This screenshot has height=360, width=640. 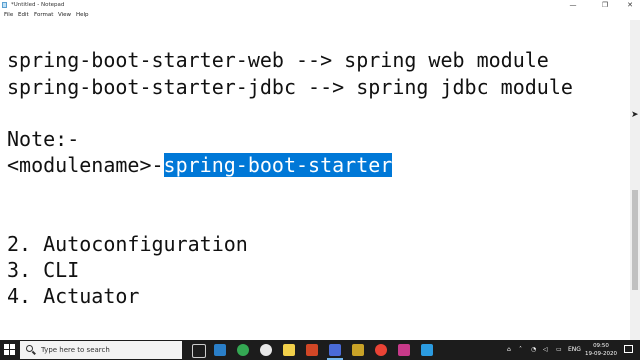 What do you see at coordinates (630, 5) in the screenshot?
I see `close-button: ✕` at bounding box center [630, 5].